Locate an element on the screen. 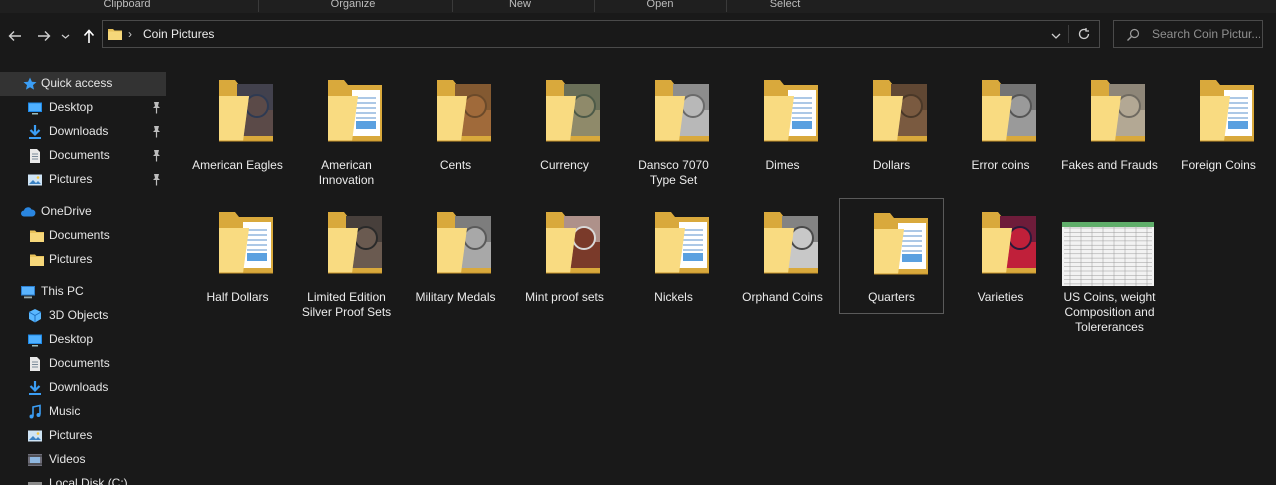 The width and height of the screenshot is (1276, 485). folder-item-foreign-coins: Foreign Coins is located at coordinates (1218, 124).